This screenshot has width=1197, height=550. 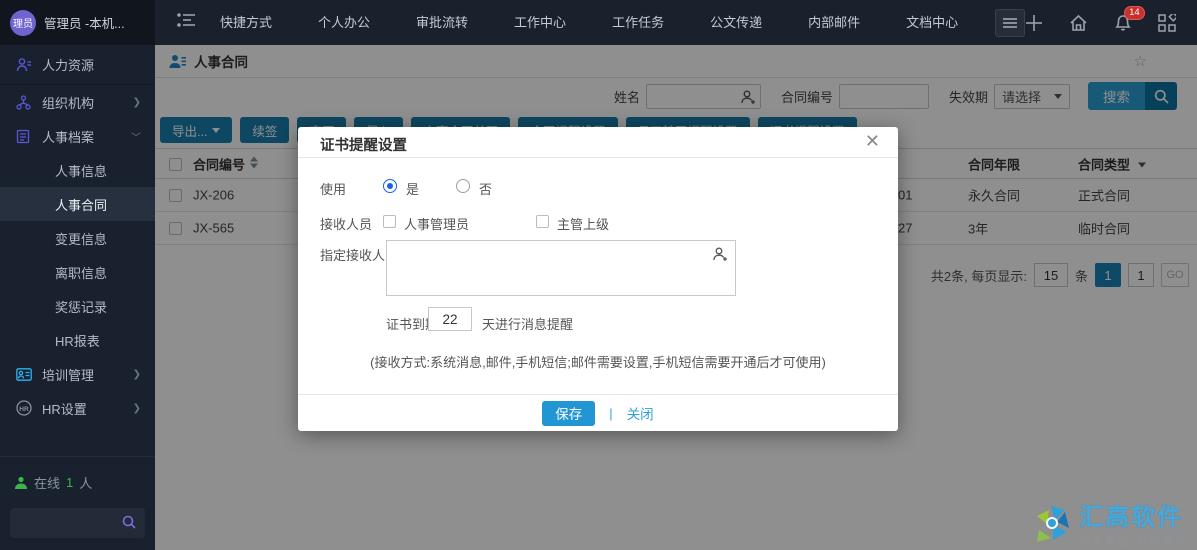 I want to click on hamburger-icon, so click(x=1010, y=22).